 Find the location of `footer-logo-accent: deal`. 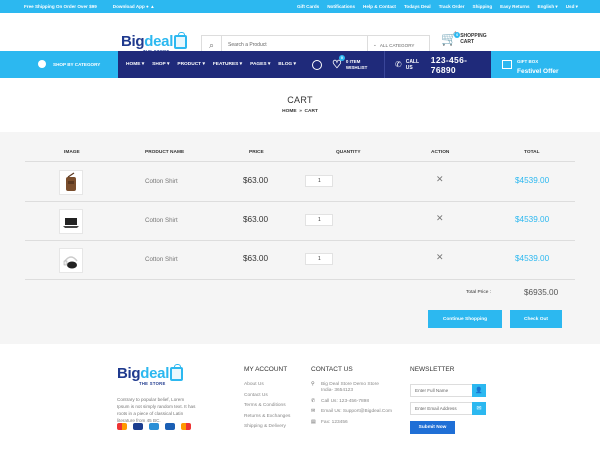

footer-logo-accent: deal is located at coordinates (155, 373).